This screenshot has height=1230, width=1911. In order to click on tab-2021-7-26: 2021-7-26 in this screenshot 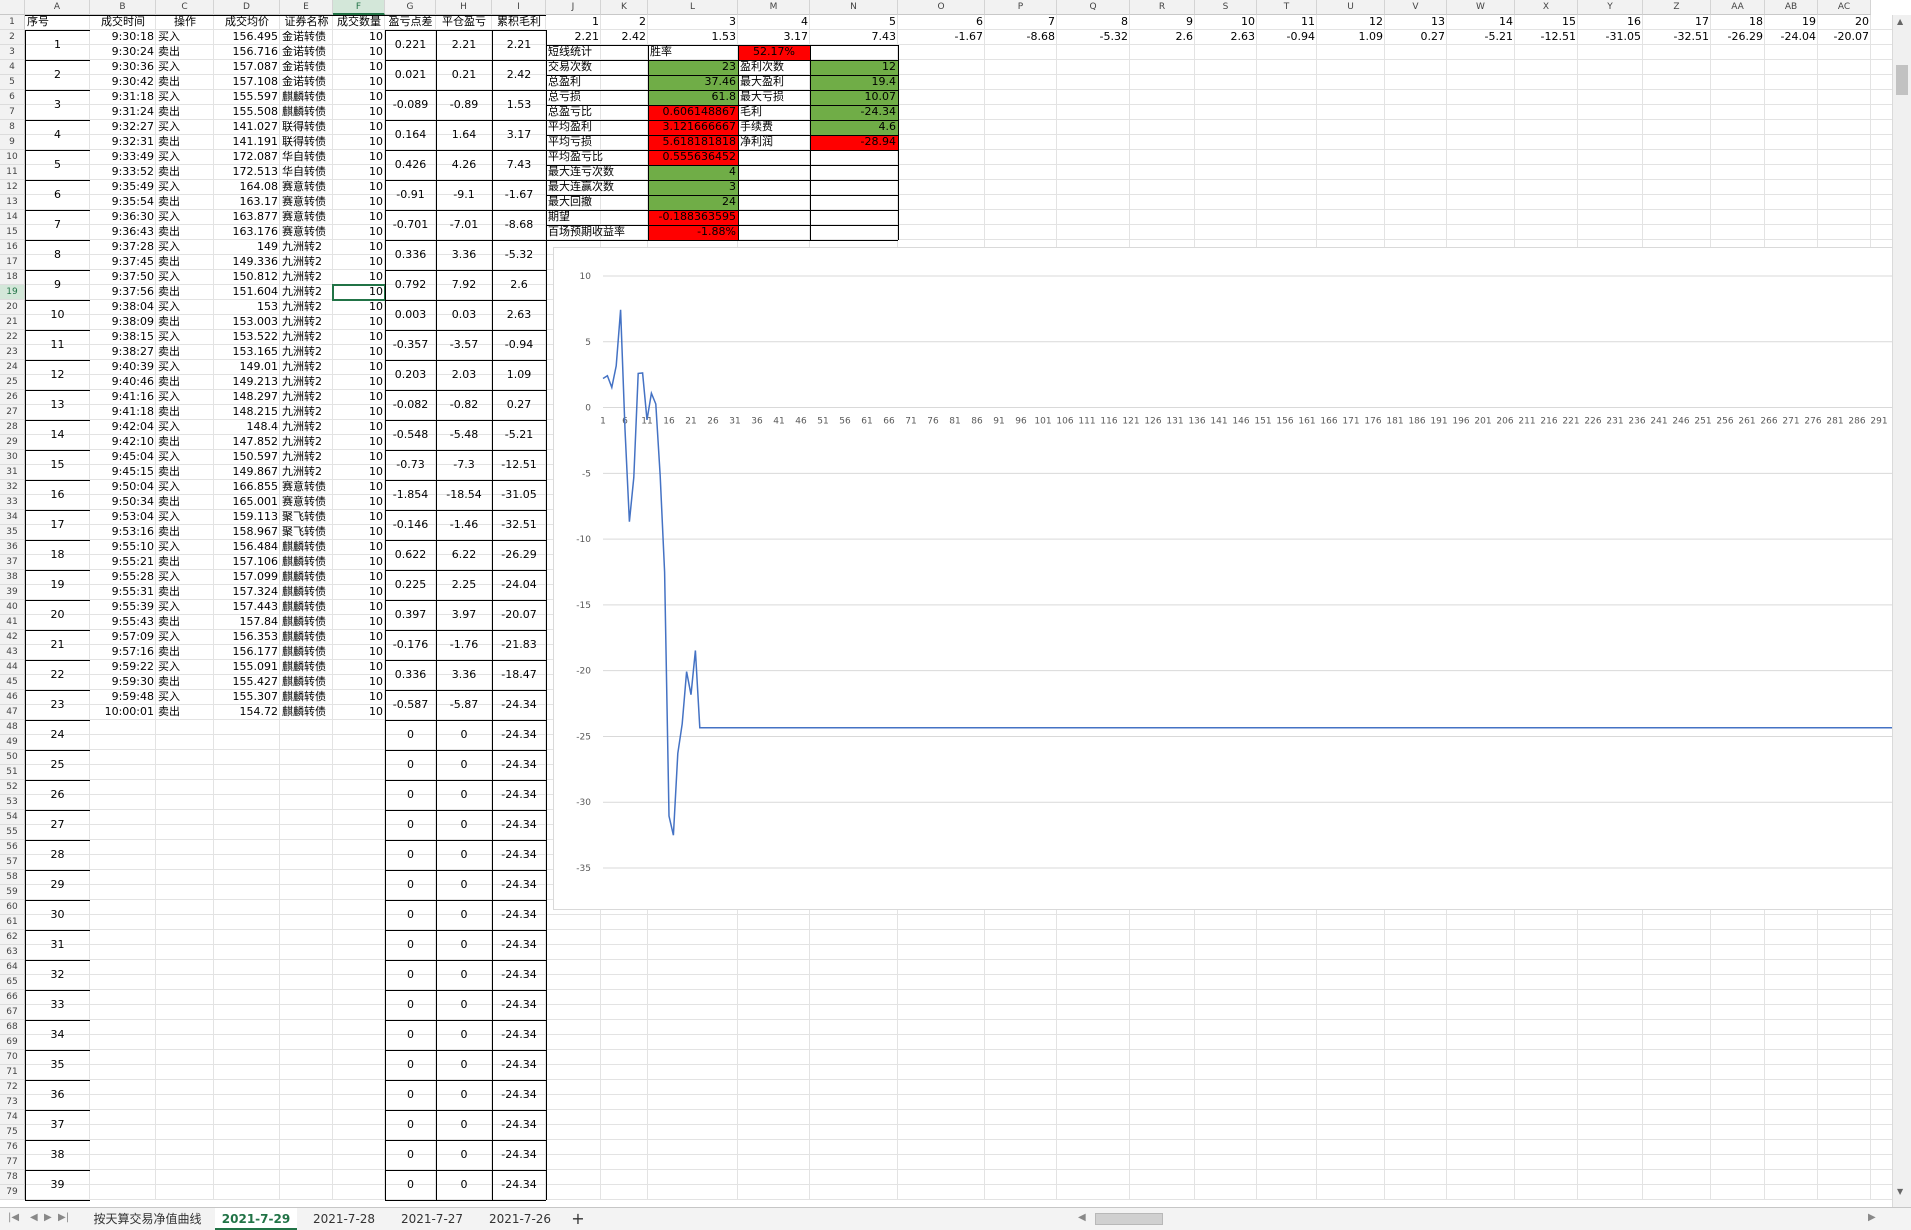, I will do `click(520, 1219)`.